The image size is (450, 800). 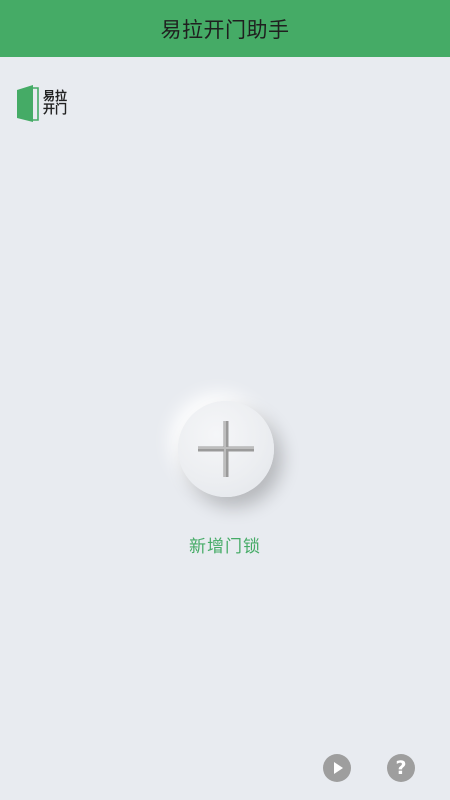 I want to click on app-header: 易拉开门助手, so click(x=225, y=28).